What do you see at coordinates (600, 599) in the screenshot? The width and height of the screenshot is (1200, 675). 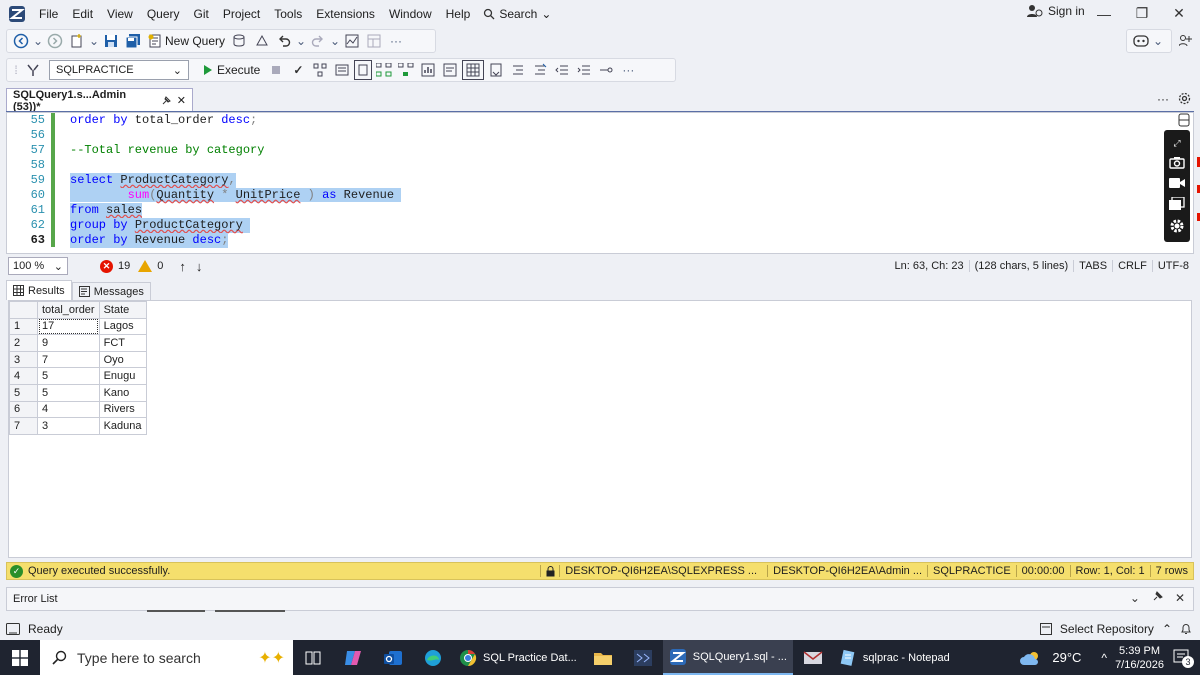 I see `error-list-panel: Error List ⌄ ✕` at bounding box center [600, 599].